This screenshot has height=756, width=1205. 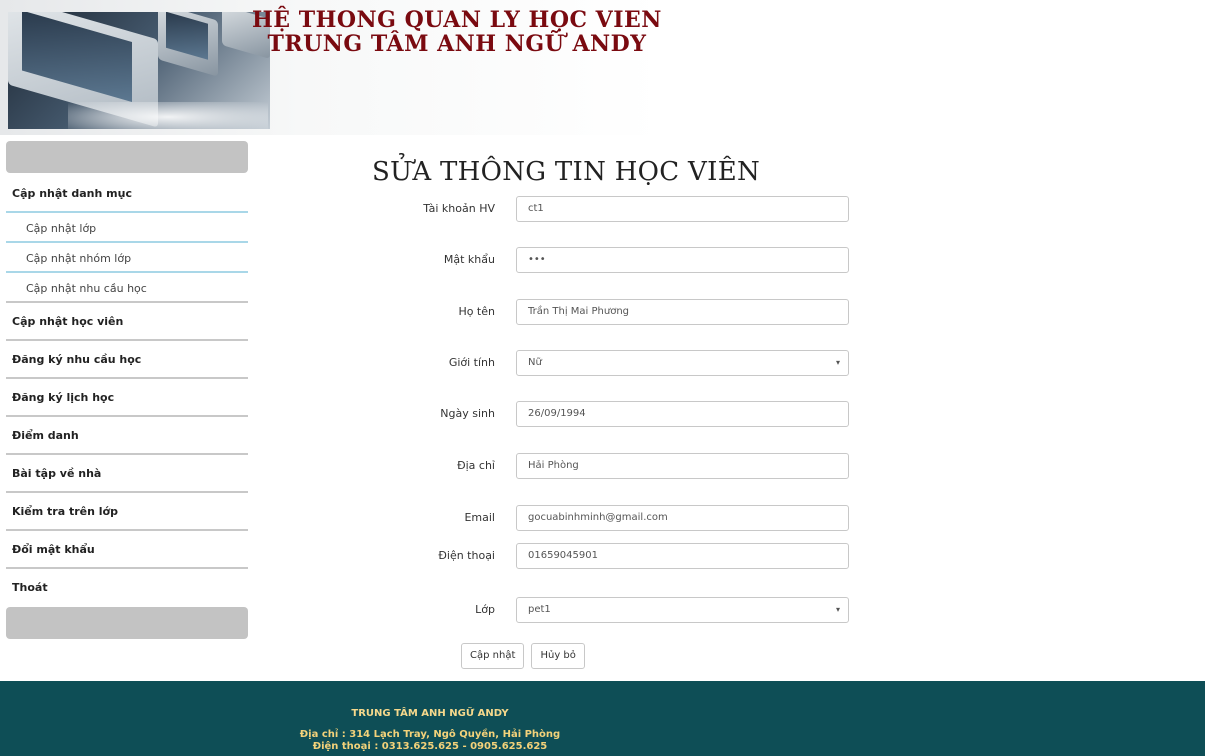 What do you see at coordinates (682, 312) in the screenshot?
I see `fullname-input: Trần Thị Mai Phương` at bounding box center [682, 312].